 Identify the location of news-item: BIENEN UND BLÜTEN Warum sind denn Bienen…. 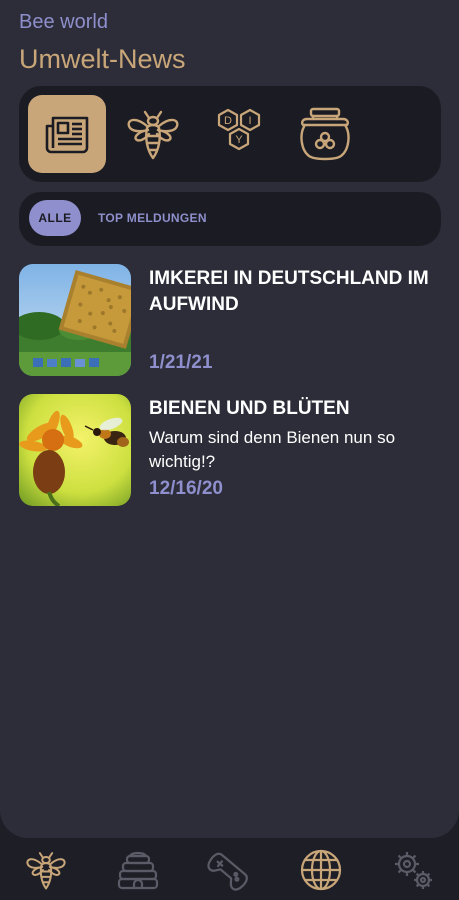
(230, 451).